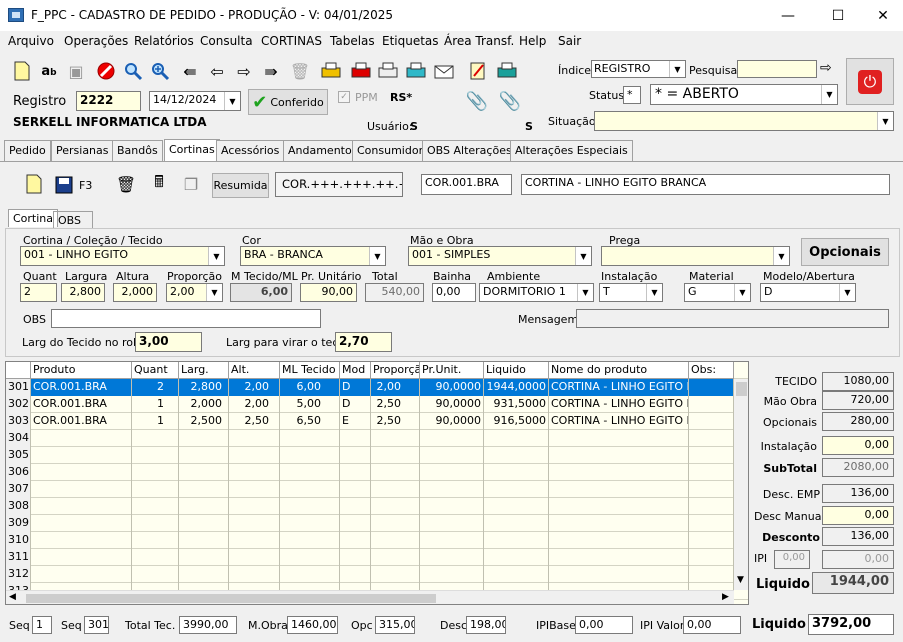  Describe the element at coordinates (135, 292) in the screenshot. I see `altura-input: 2,000` at that location.